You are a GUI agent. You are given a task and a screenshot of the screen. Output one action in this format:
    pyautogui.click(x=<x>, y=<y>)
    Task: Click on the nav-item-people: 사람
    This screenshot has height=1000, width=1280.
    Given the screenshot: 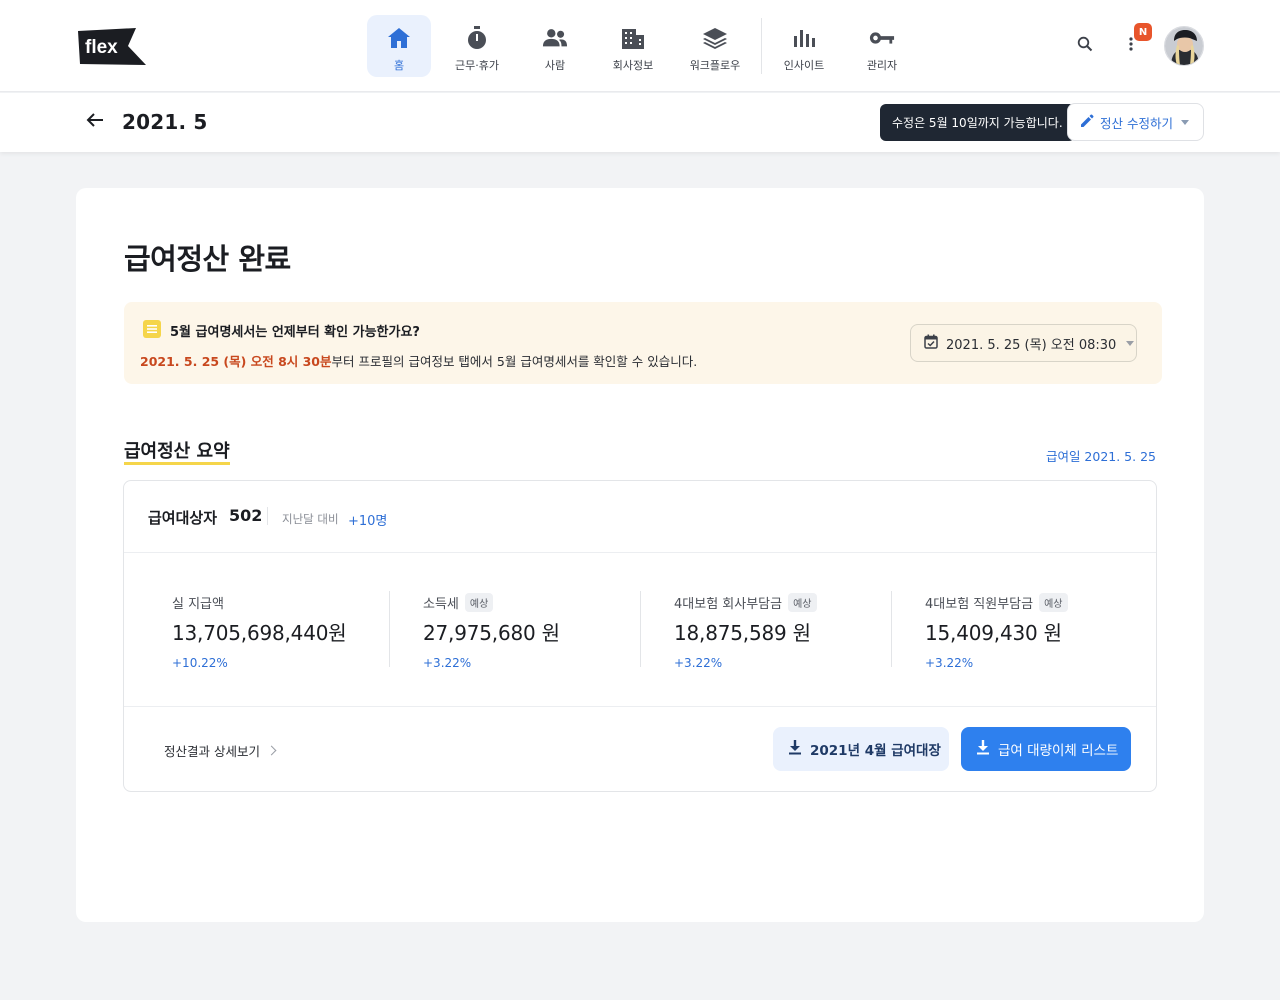 What is the action you would take?
    pyautogui.click(x=555, y=46)
    